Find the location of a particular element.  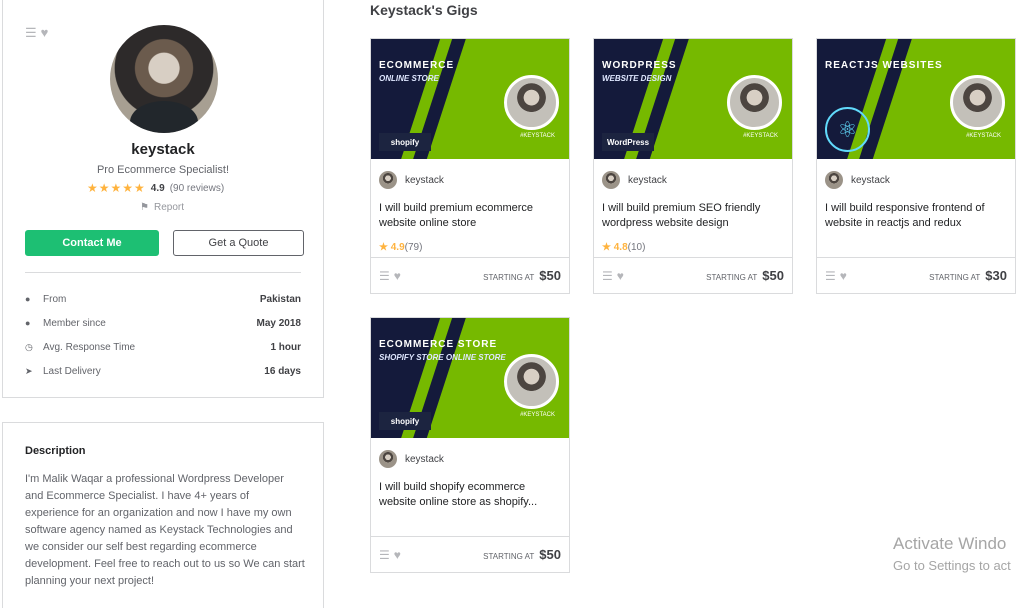

clock-icon: ◷ is located at coordinates (29, 346).